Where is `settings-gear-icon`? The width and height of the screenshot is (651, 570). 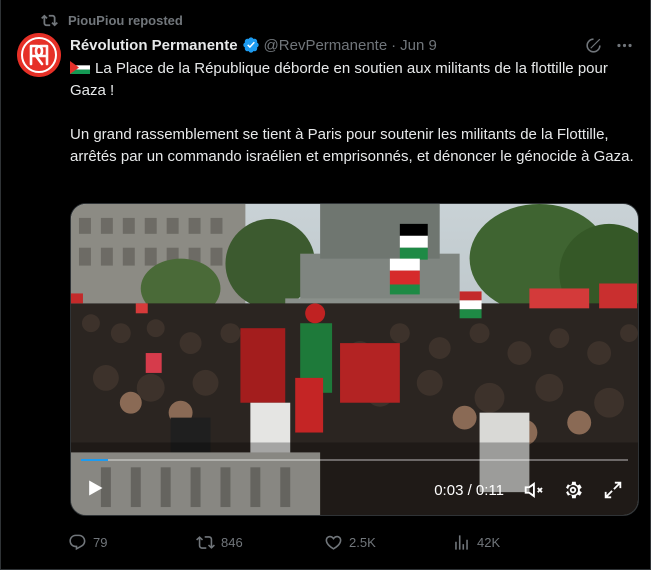 settings-gear-icon is located at coordinates (573, 490).